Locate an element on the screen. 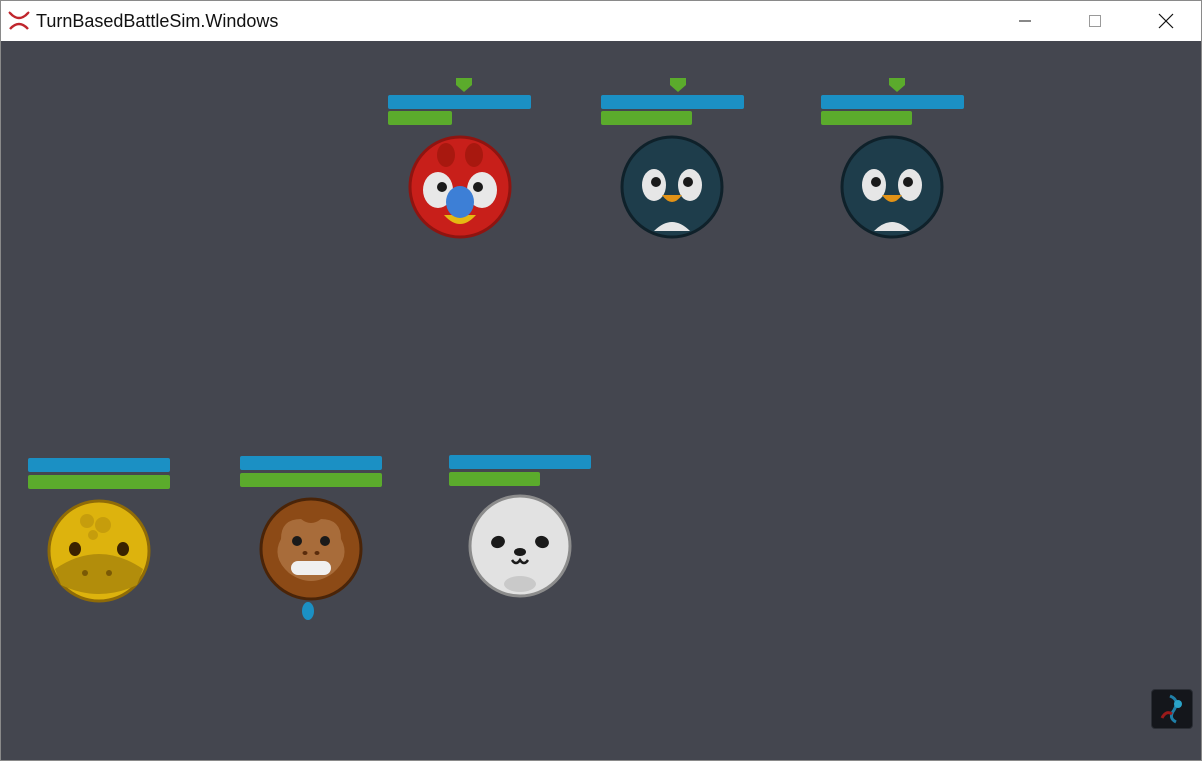  ally-unit-seal is located at coordinates (523, 554).